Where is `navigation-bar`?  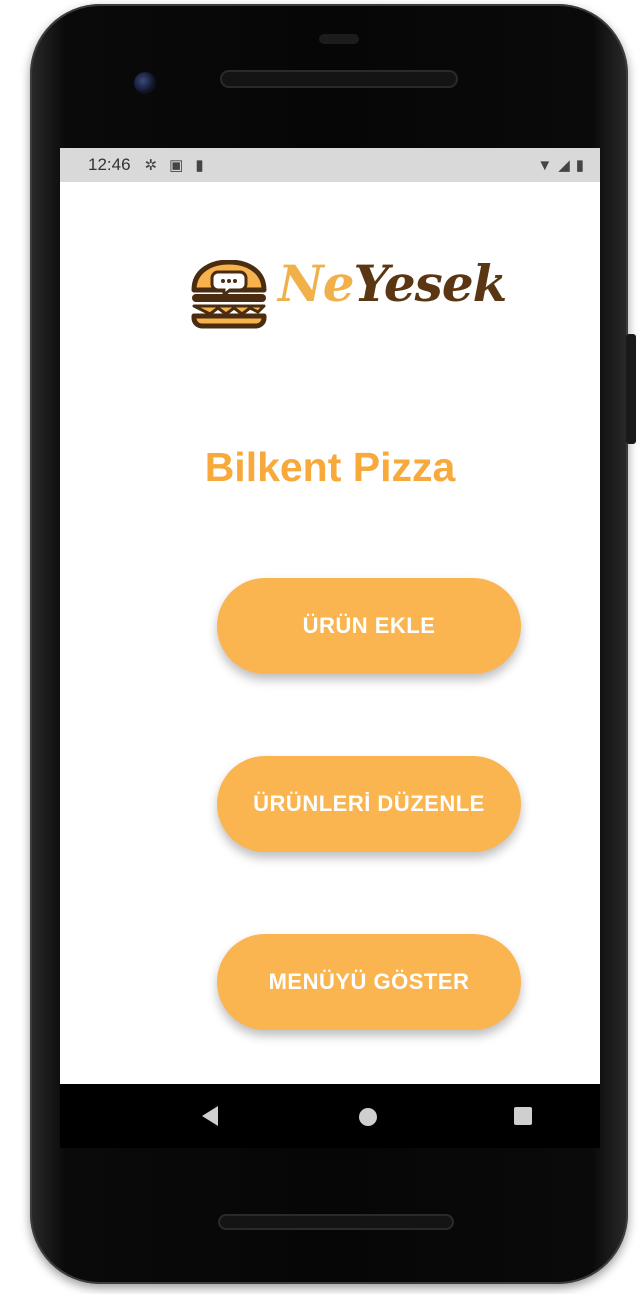
navigation-bar is located at coordinates (330, 1116).